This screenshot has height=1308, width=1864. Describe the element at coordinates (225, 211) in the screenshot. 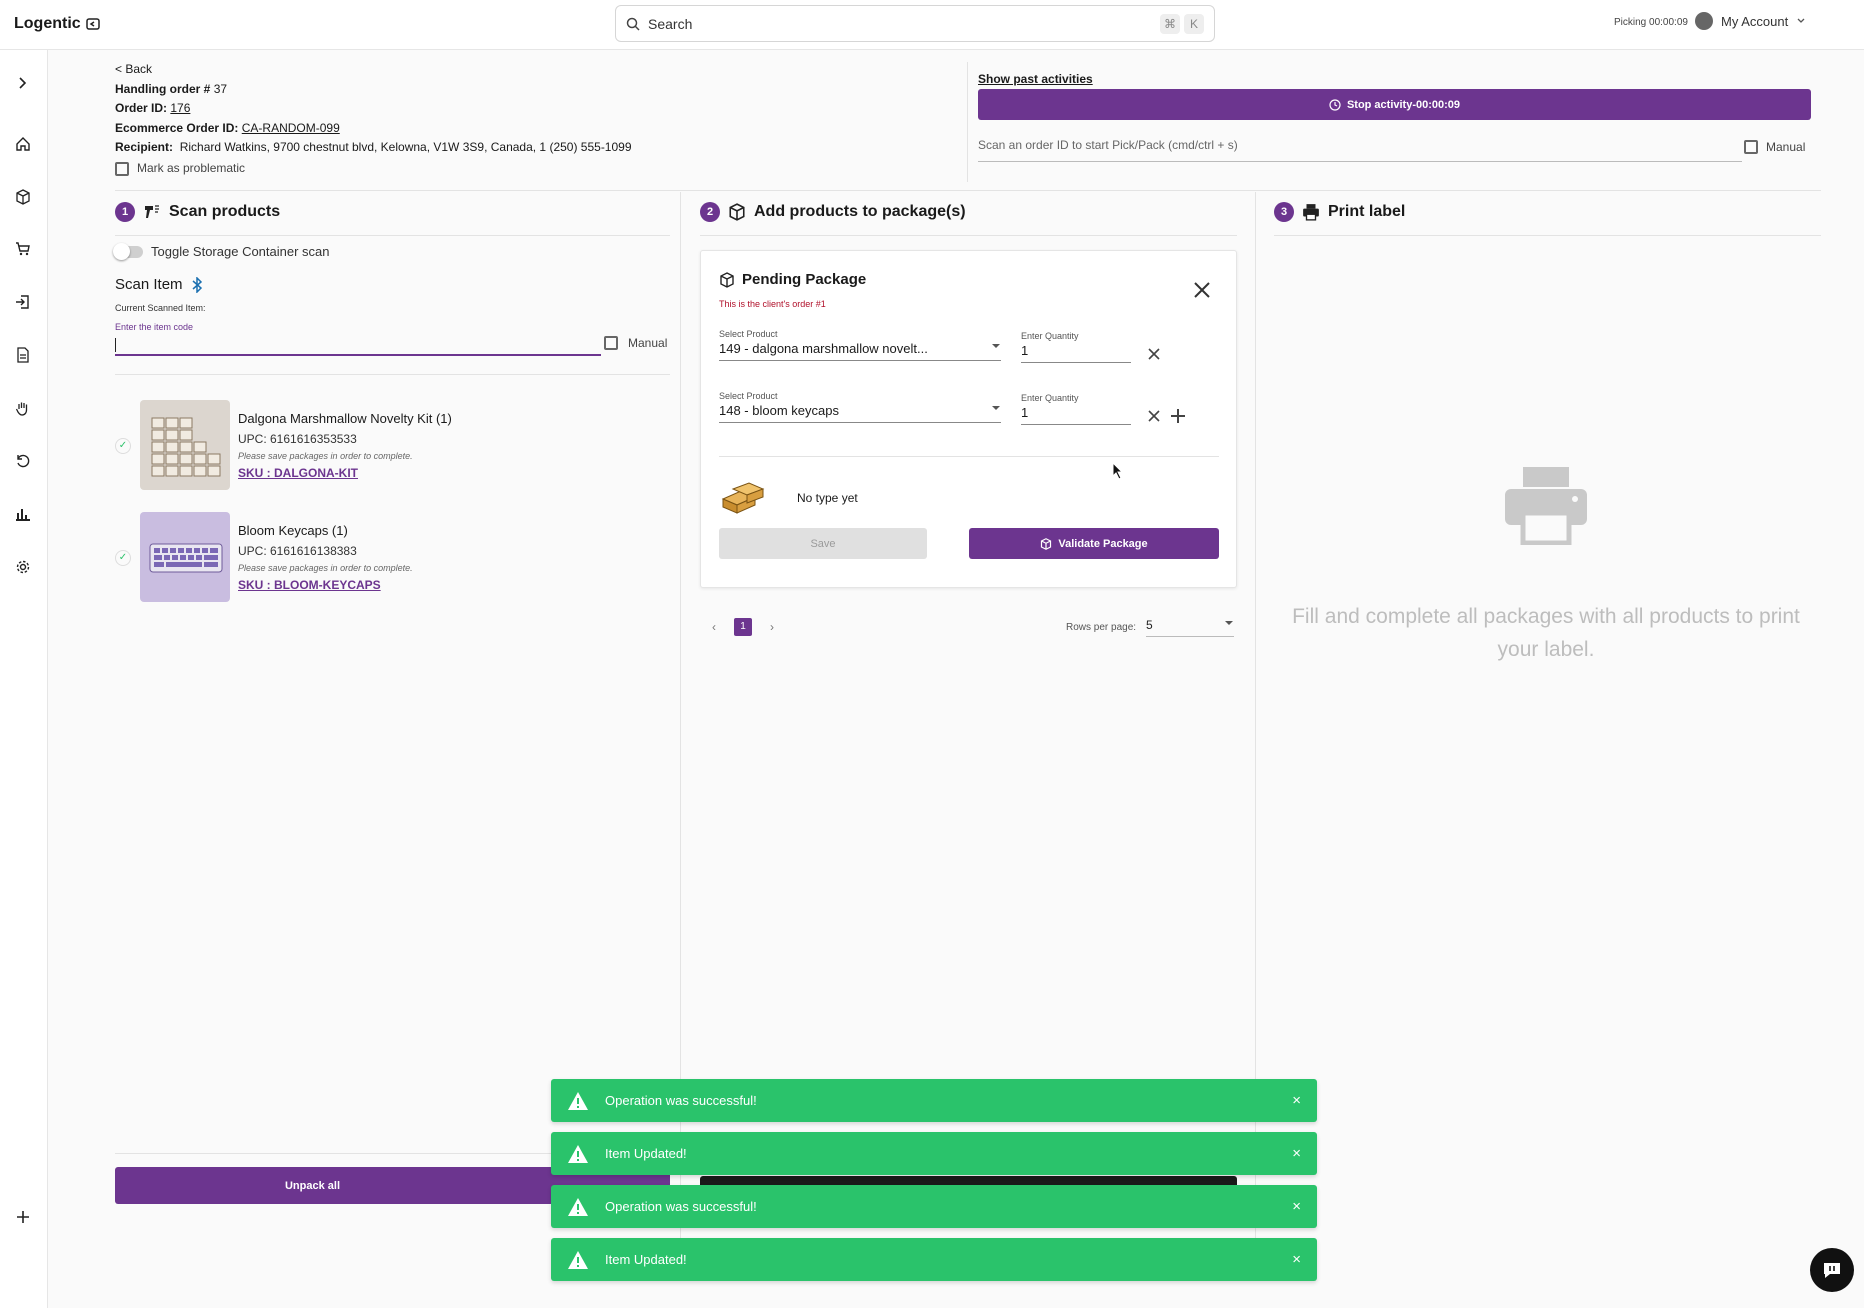

I see `step-1-label: Scan products` at that location.